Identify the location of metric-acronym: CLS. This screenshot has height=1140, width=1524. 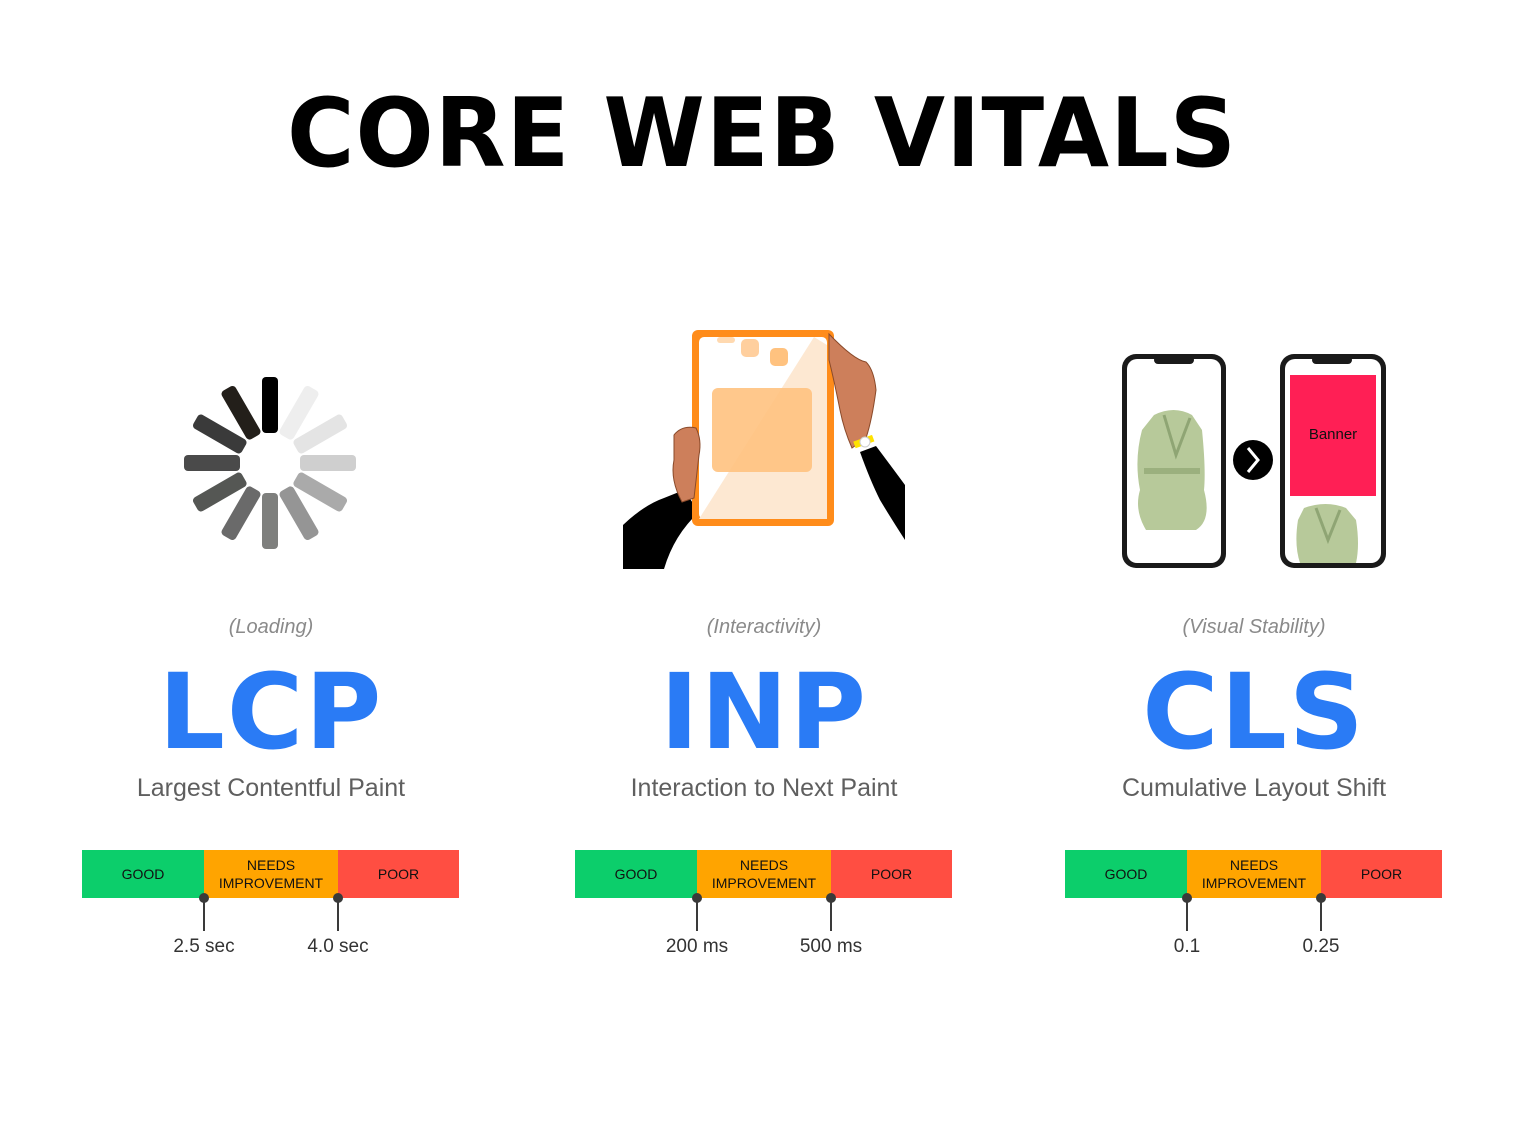
(1254, 712).